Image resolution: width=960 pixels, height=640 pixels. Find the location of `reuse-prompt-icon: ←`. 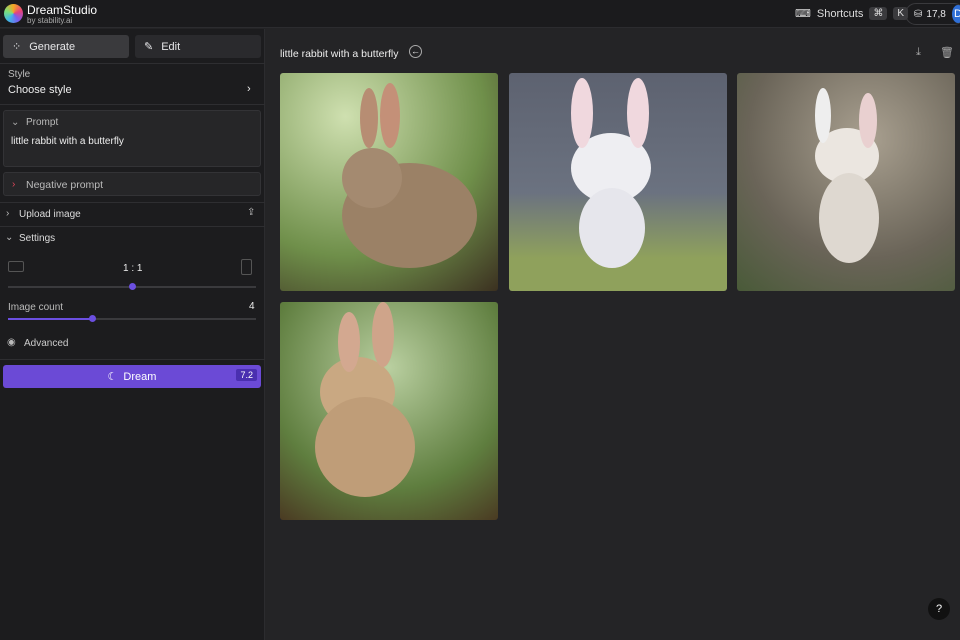

reuse-prompt-icon: ← is located at coordinates (415, 51).